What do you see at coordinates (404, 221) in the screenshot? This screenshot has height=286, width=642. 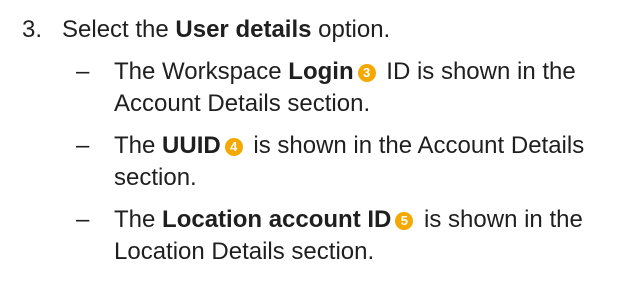 I see `callout-number-icon: 5` at bounding box center [404, 221].